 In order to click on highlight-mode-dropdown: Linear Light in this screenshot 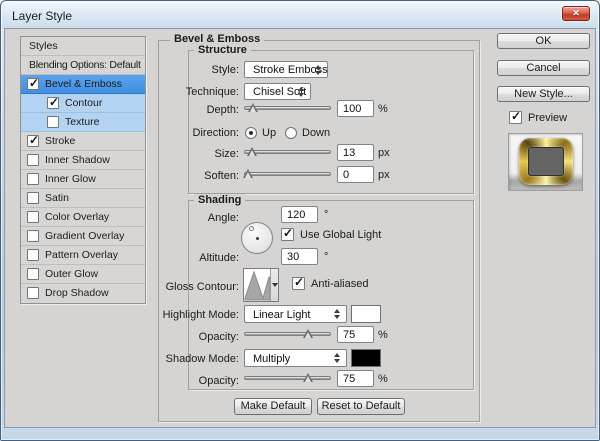, I will do `click(295, 314)`.